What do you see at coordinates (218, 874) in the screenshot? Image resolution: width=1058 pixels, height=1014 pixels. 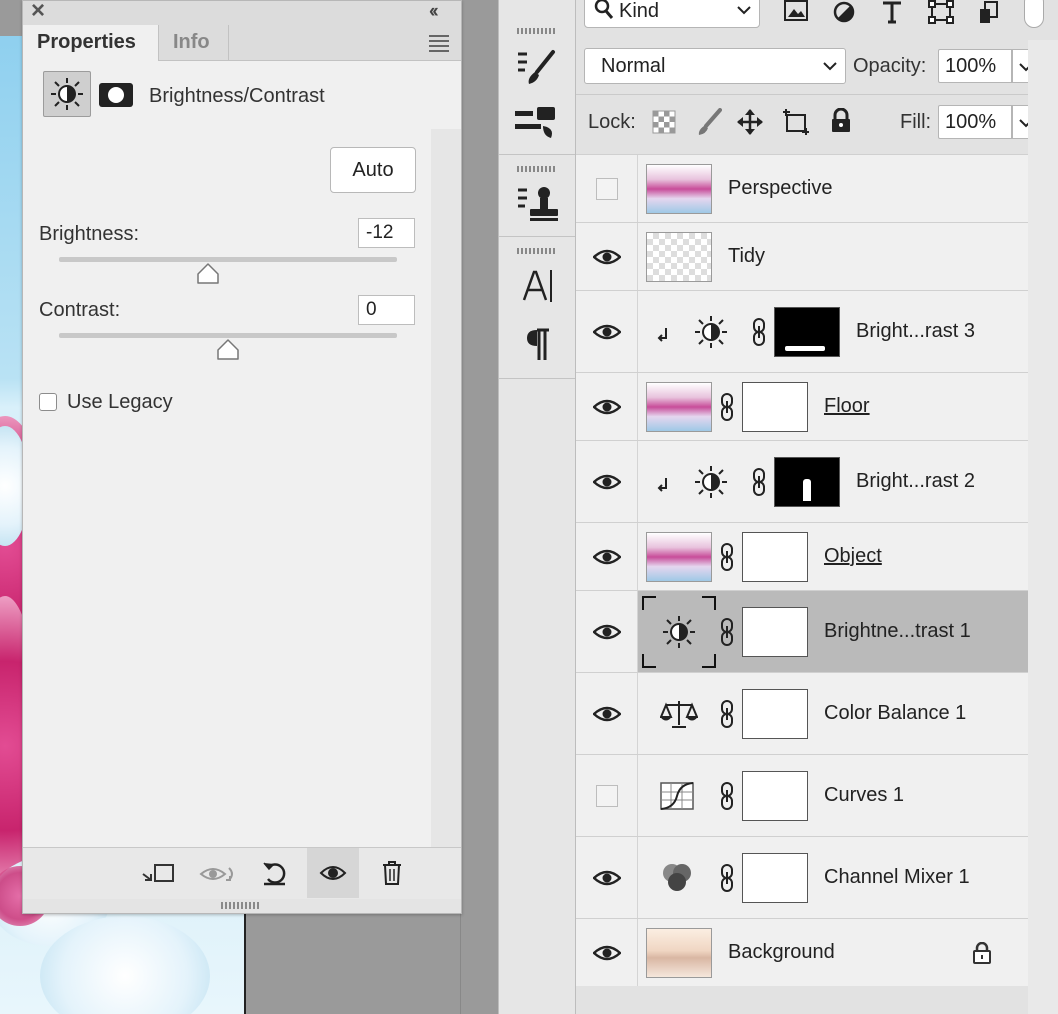 I see `view-previous-icon` at bounding box center [218, 874].